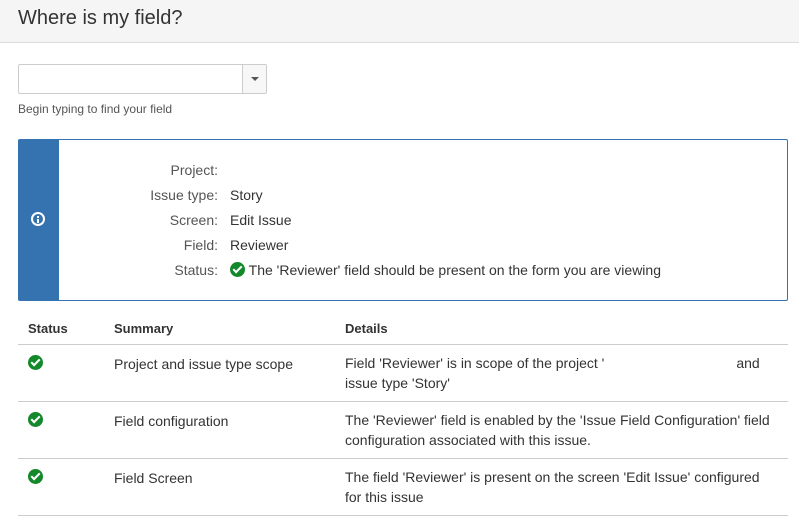 This screenshot has height=531, width=799. I want to click on issue-type-value: Story, so click(246, 195).